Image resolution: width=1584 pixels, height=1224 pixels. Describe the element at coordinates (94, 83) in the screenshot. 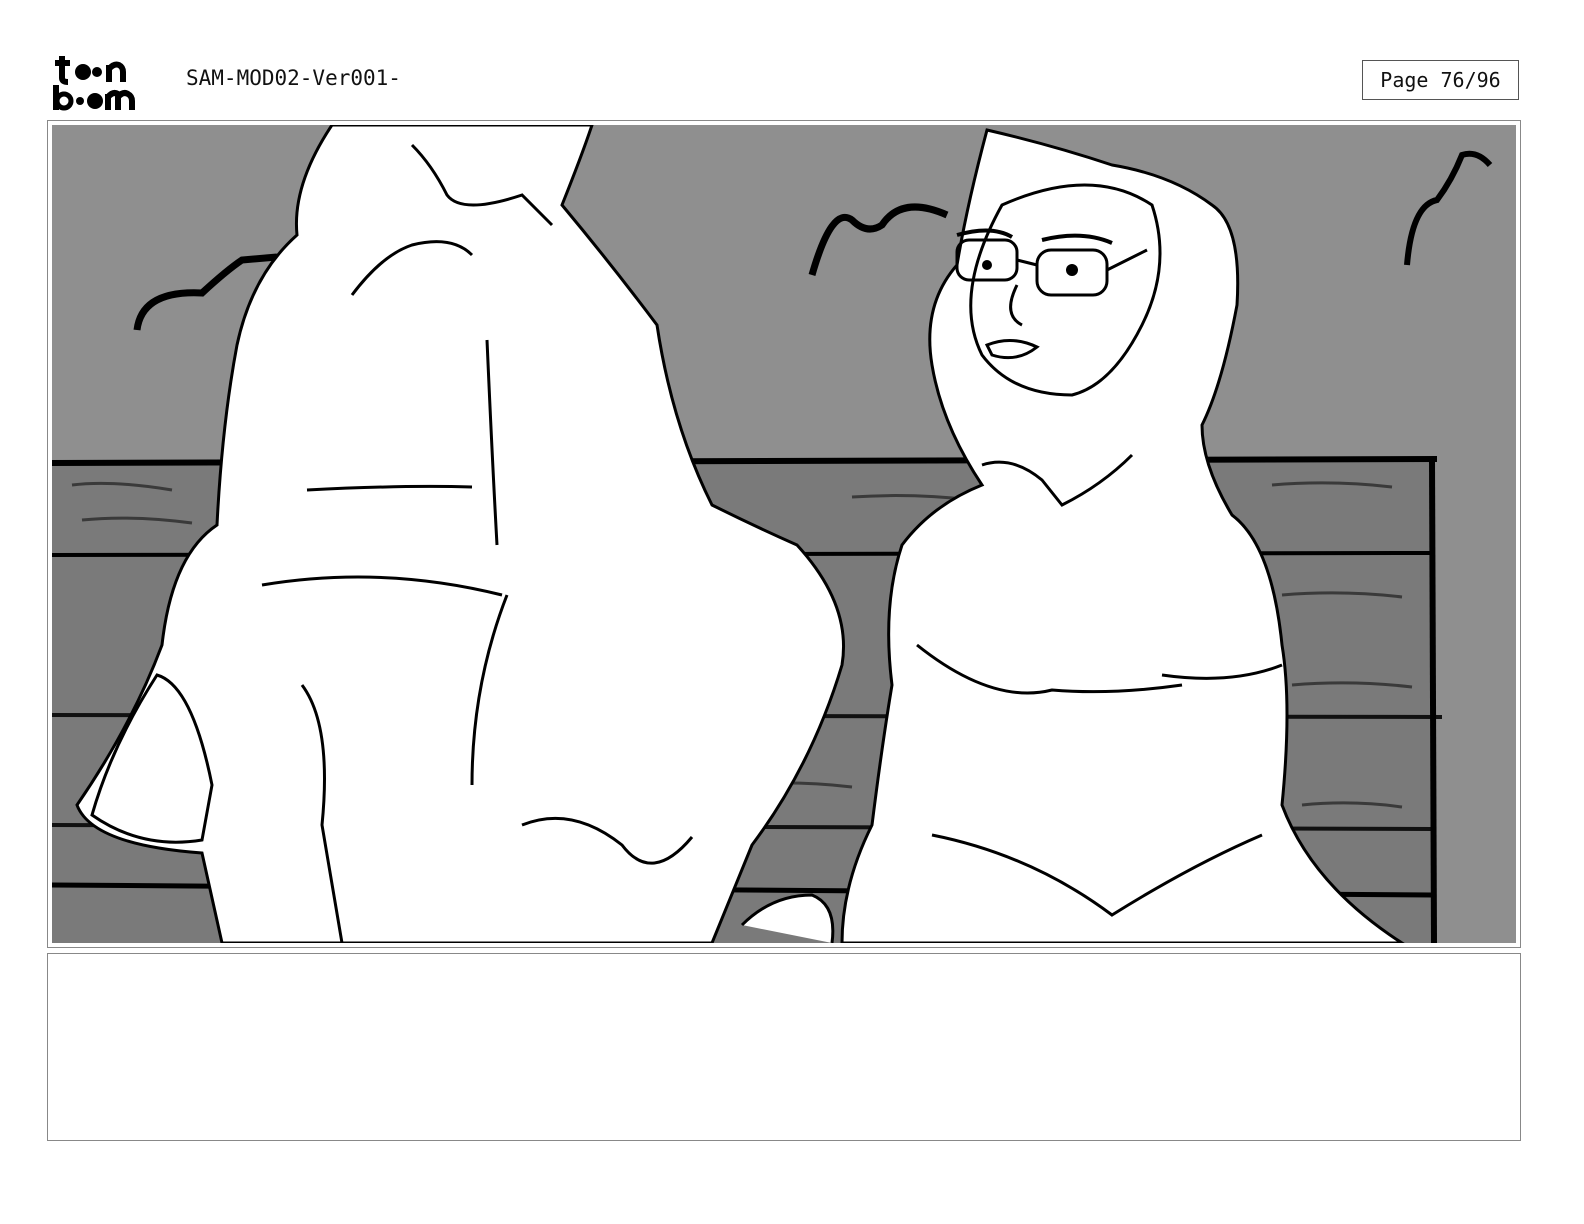

I see `toon-boom-logo` at that location.